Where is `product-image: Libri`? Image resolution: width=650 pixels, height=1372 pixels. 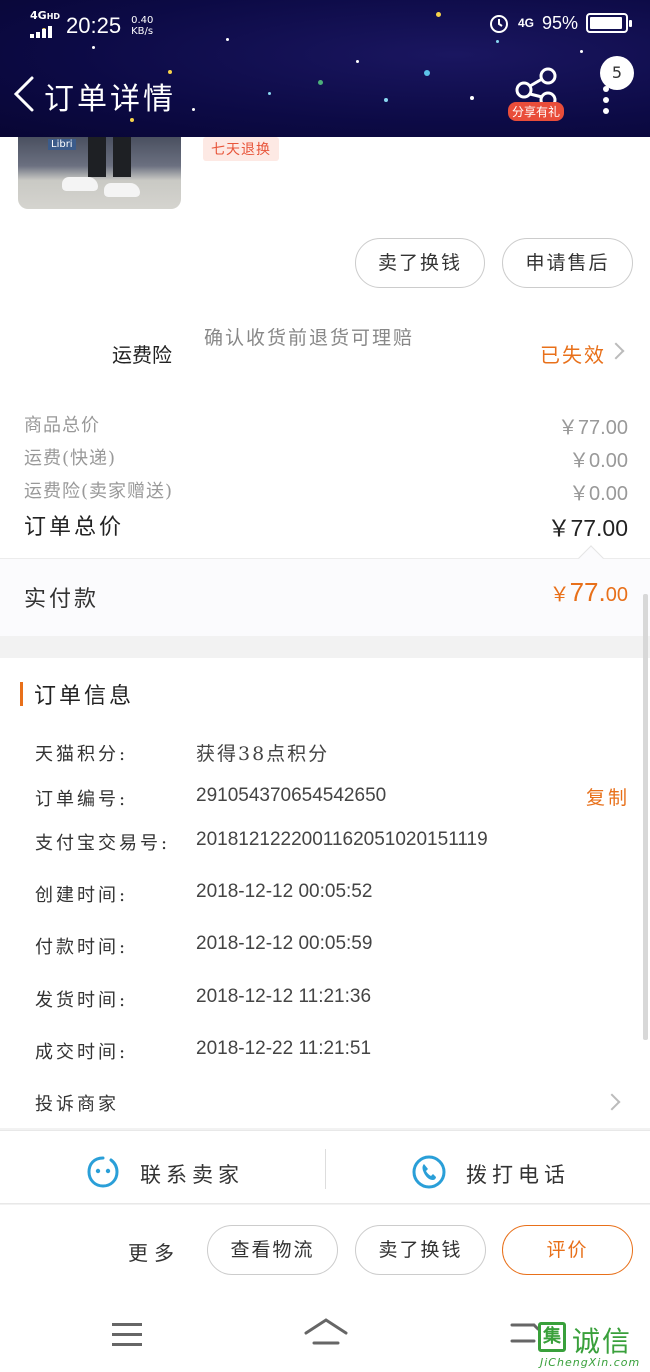
product-image: Libri is located at coordinates (99, 173).